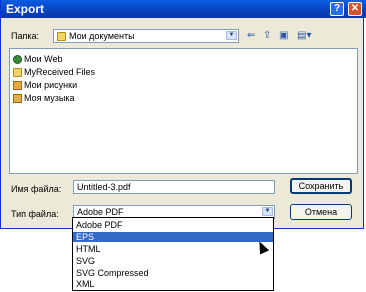 This screenshot has width=366, height=292. What do you see at coordinates (173, 237) in the screenshot?
I see `filetype-option-selected: EPS` at bounding box center [173, 237].